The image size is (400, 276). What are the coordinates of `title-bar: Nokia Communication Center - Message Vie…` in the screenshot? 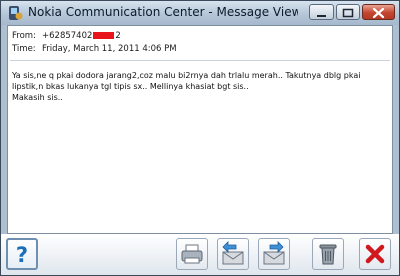 It's located at (200, 13).